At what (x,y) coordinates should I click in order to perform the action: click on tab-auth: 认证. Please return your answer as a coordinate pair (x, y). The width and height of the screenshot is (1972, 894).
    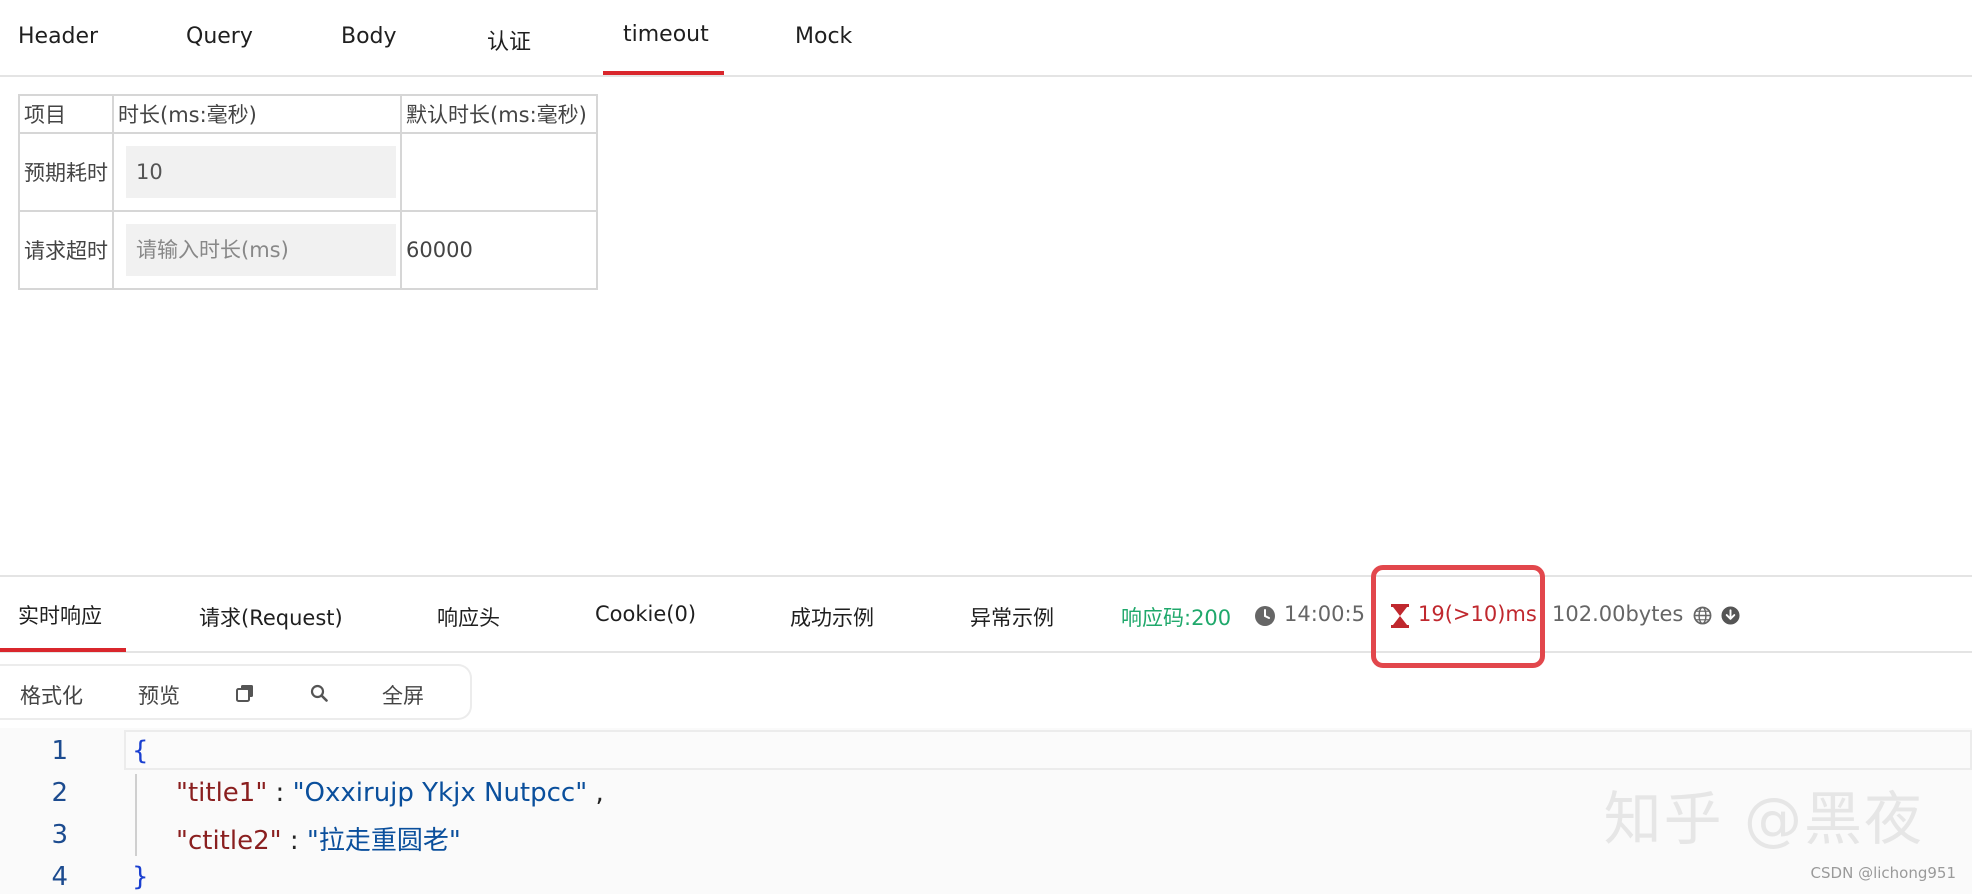
    Looking at the image, I should click on (509, 40).